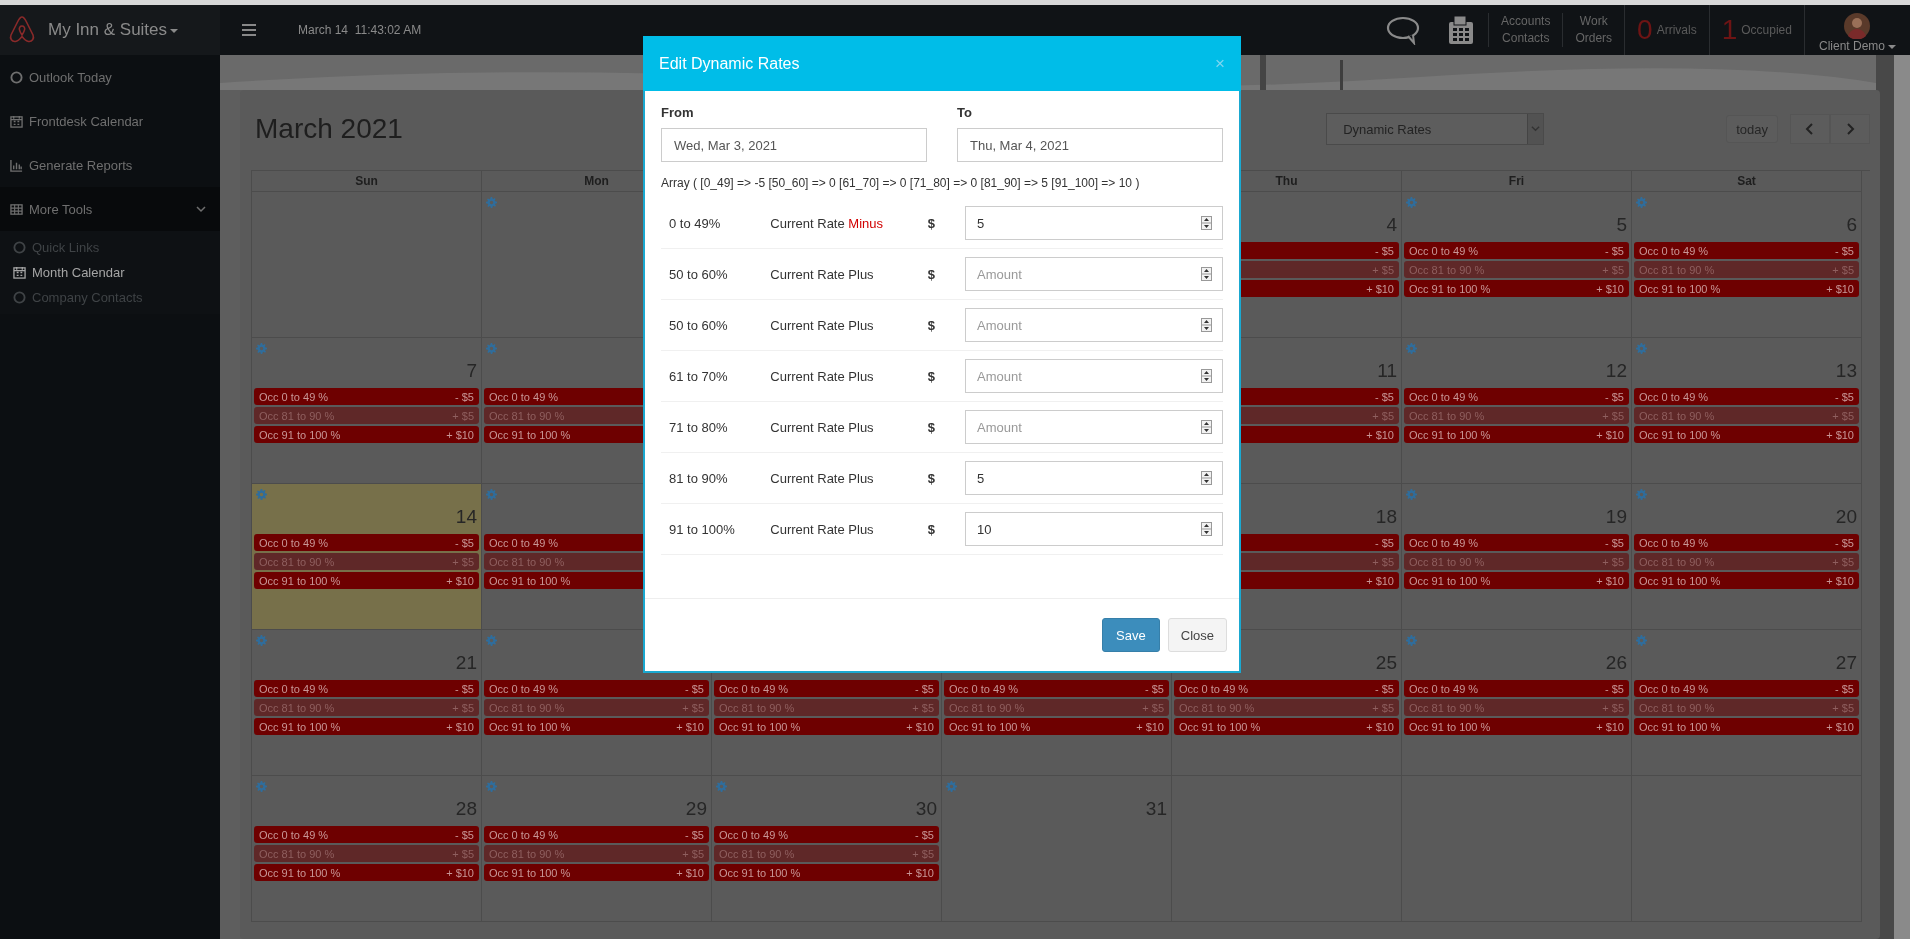 This screenshot has width=1910, height=939. Describe the element at coordinates (110, 77) in the screenshot. I see `sidebar-item: Outlook Today` at that location.